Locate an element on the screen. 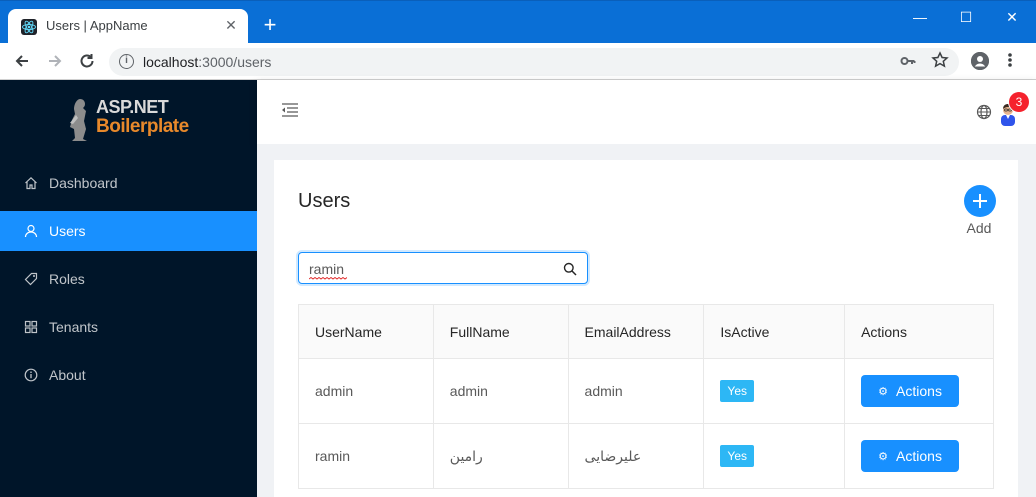  window-minimize-button: — is located at coordinates (920, 17).